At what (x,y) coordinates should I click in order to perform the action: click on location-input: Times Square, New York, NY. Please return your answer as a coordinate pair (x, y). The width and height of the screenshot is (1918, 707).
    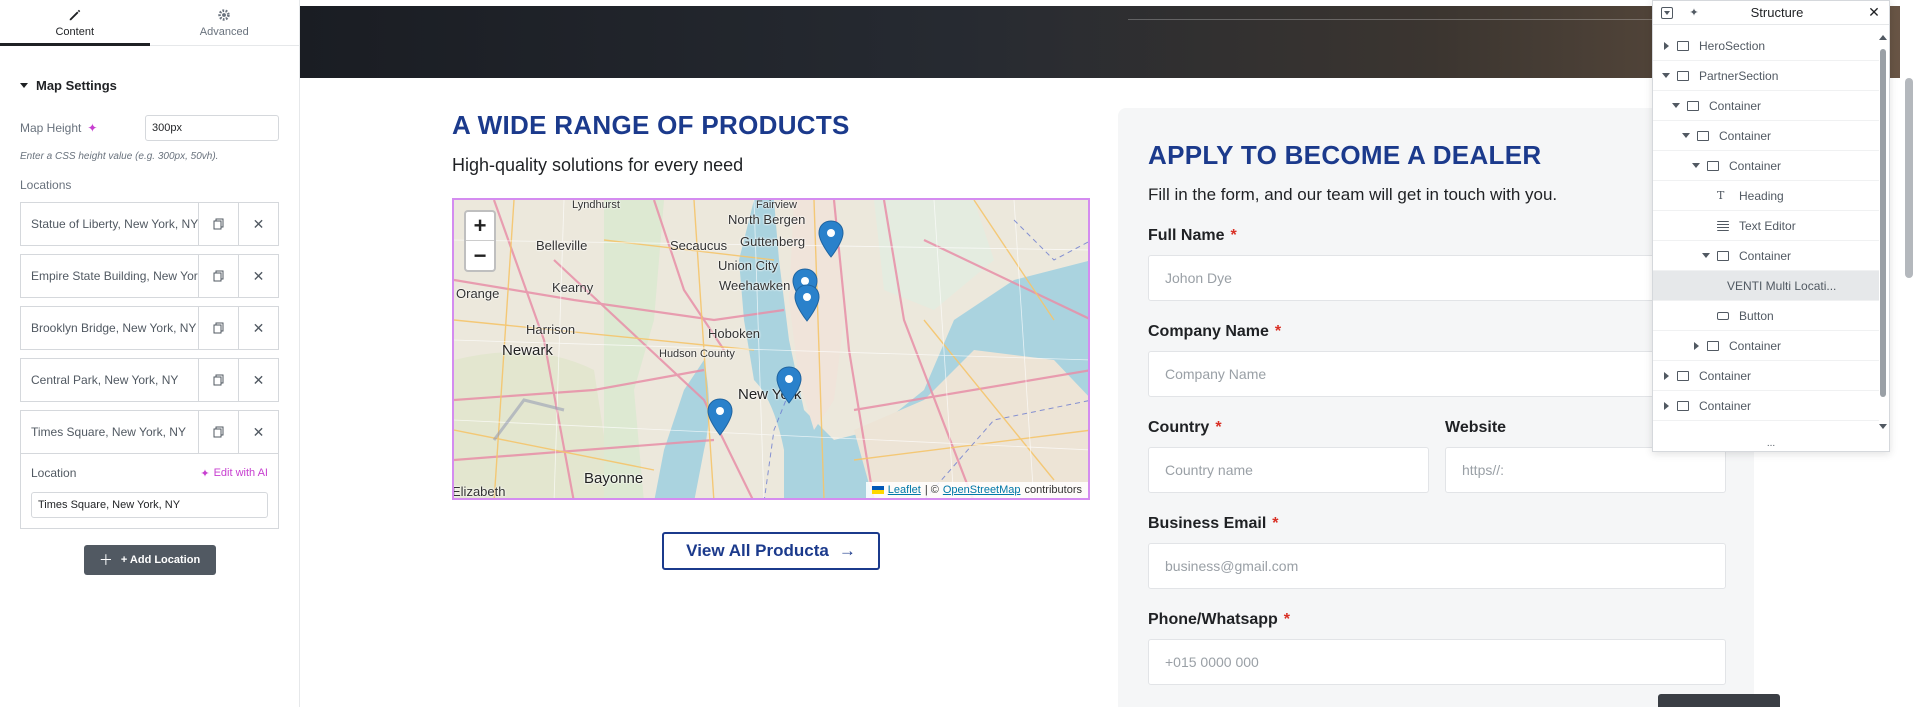
    Looking at the image, I should click on (149, 505).